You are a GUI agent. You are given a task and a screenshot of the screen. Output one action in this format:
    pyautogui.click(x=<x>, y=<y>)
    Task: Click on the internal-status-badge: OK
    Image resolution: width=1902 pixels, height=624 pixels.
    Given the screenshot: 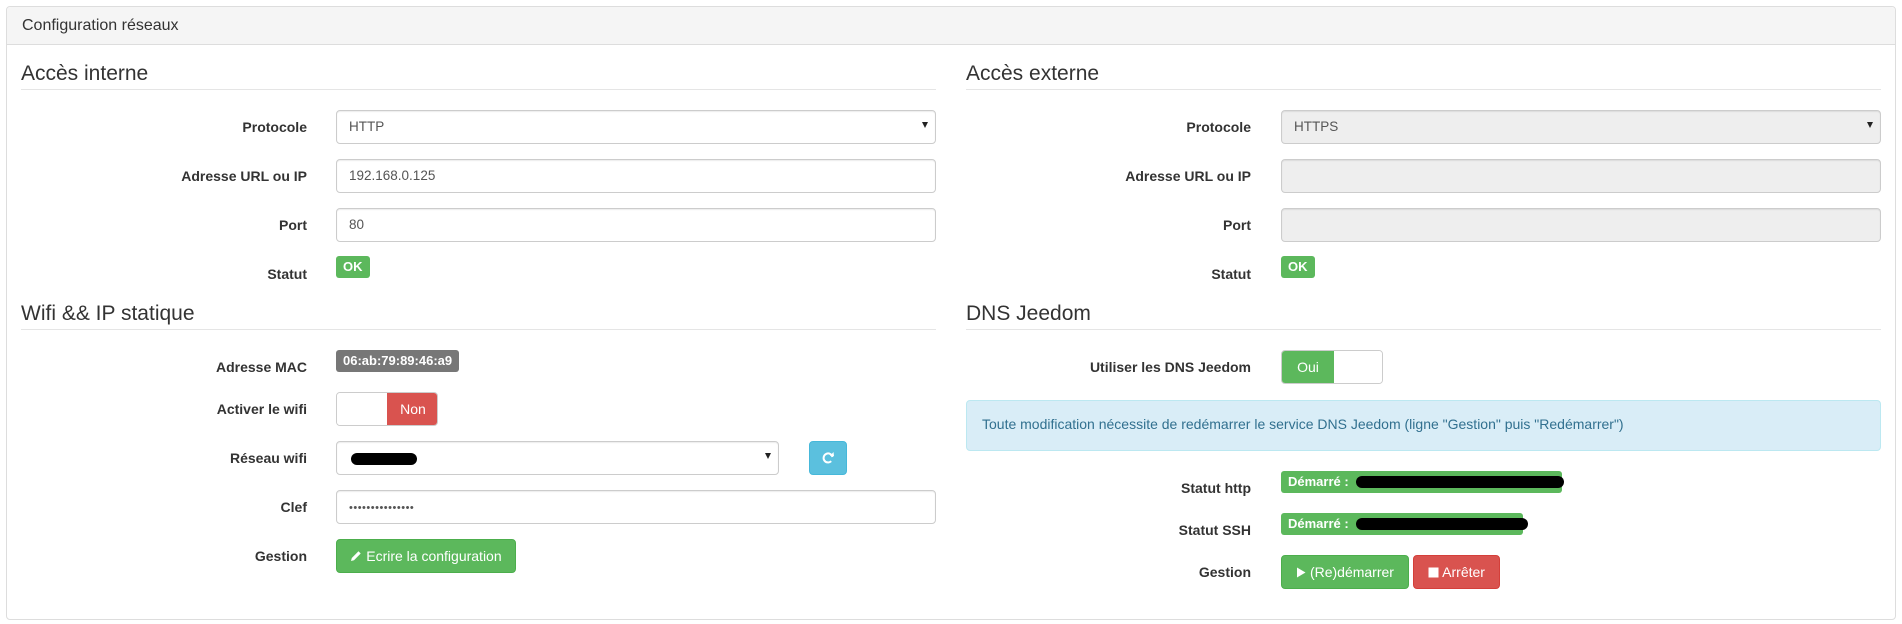 What is the action you would take?
    pyautogui.click(x=353, y=267)
    